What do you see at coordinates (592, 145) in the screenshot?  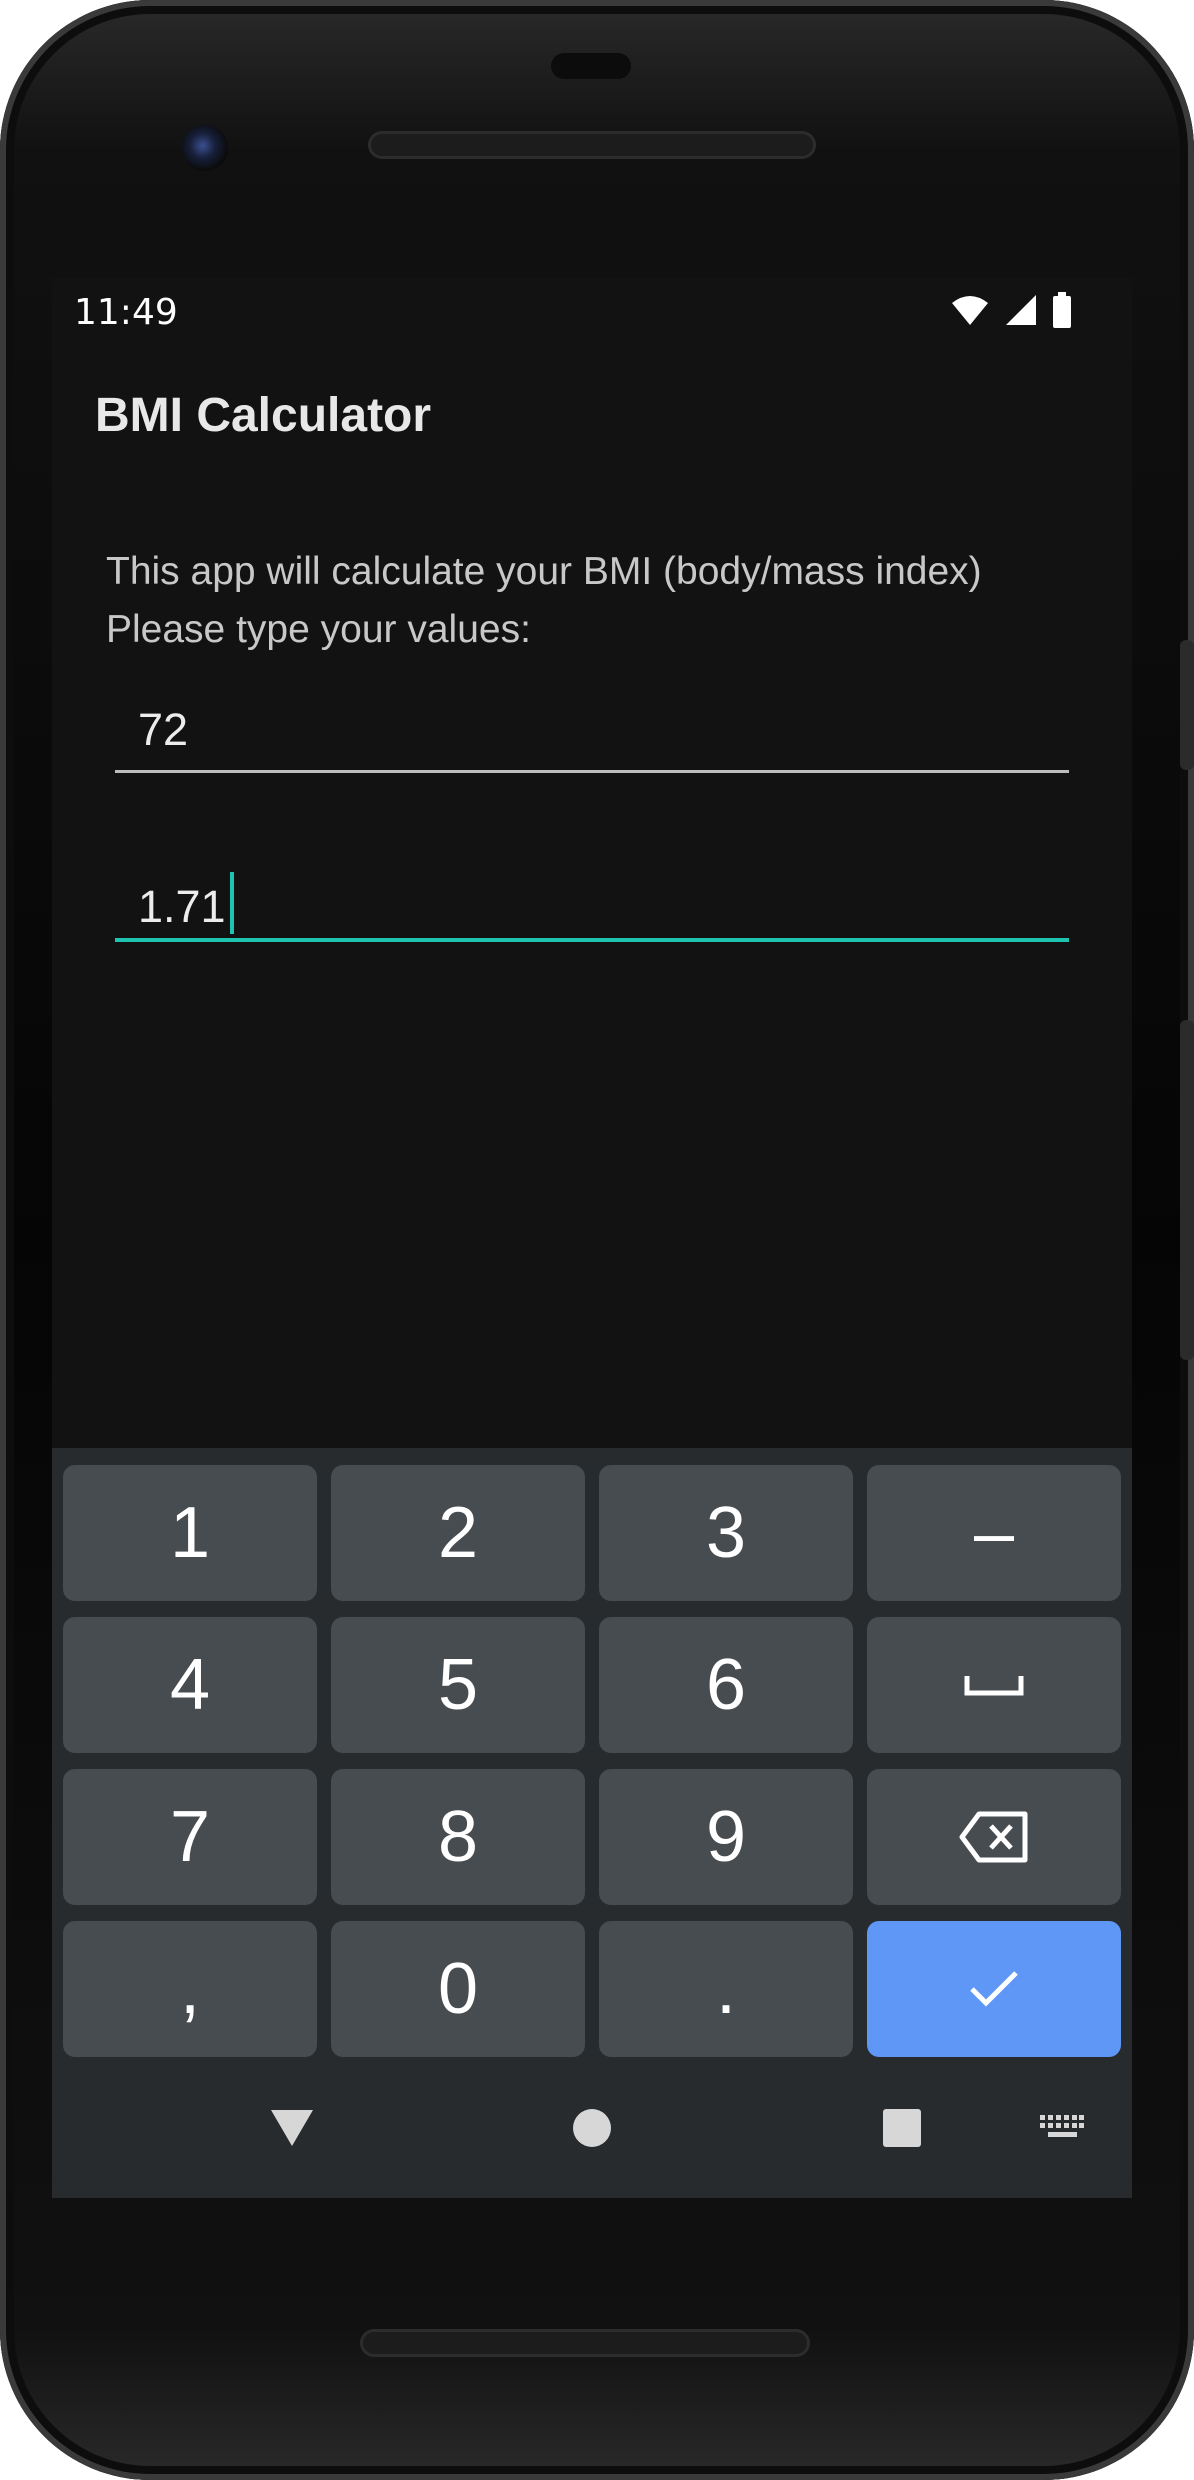 I see `earpiece-speaker` at bounding box center [592, 145].